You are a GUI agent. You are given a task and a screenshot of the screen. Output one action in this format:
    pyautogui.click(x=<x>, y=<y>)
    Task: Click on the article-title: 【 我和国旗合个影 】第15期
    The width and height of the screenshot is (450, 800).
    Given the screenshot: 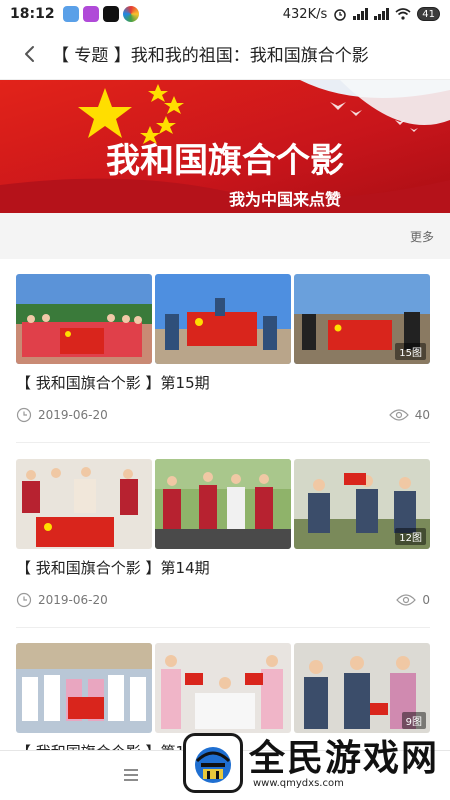 What is the action you would take?
    pyautogui.click(x=113, y=383)
    